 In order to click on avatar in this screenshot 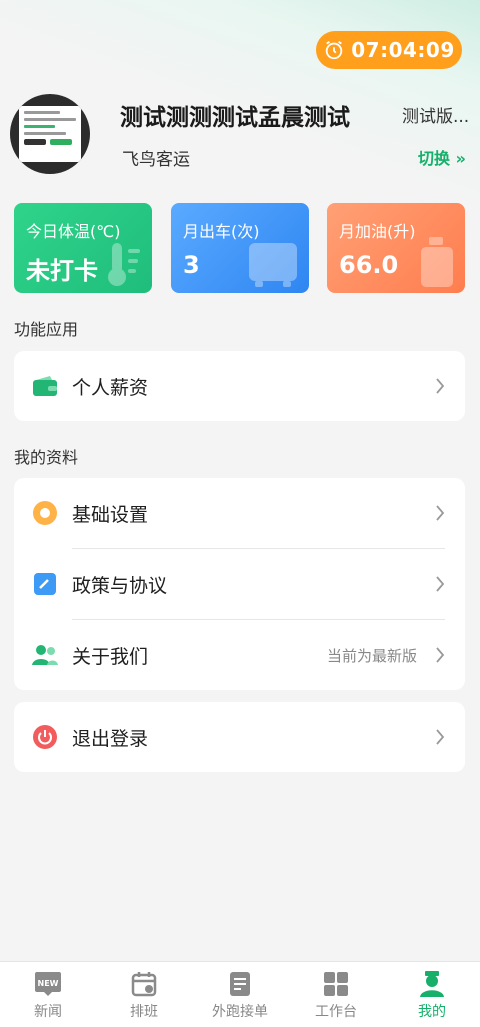, I will do `click(50, 134)`.